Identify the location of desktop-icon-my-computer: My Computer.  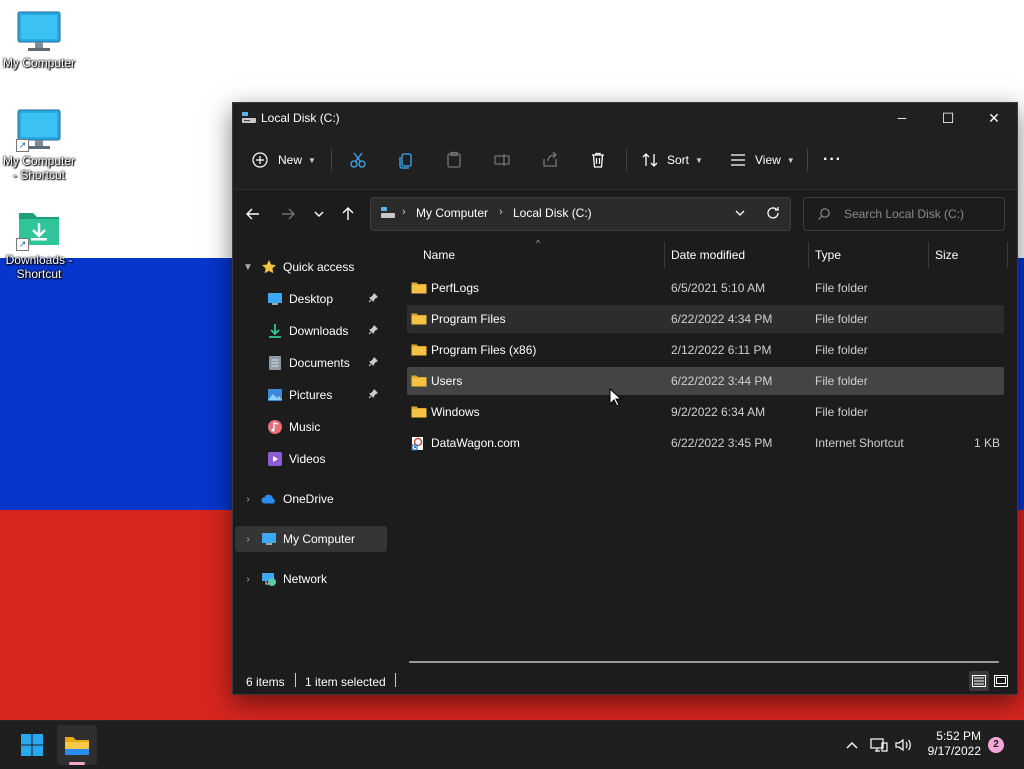
(39, 40).